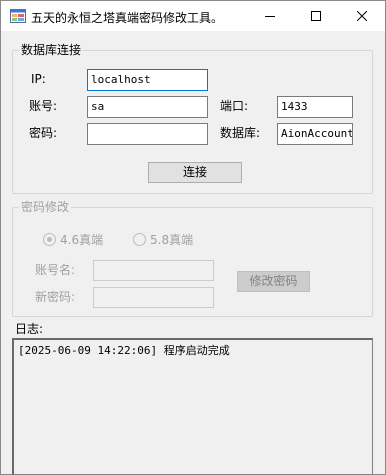  I want to click on radio-46-label: 4.6真端, so click(82, 240).